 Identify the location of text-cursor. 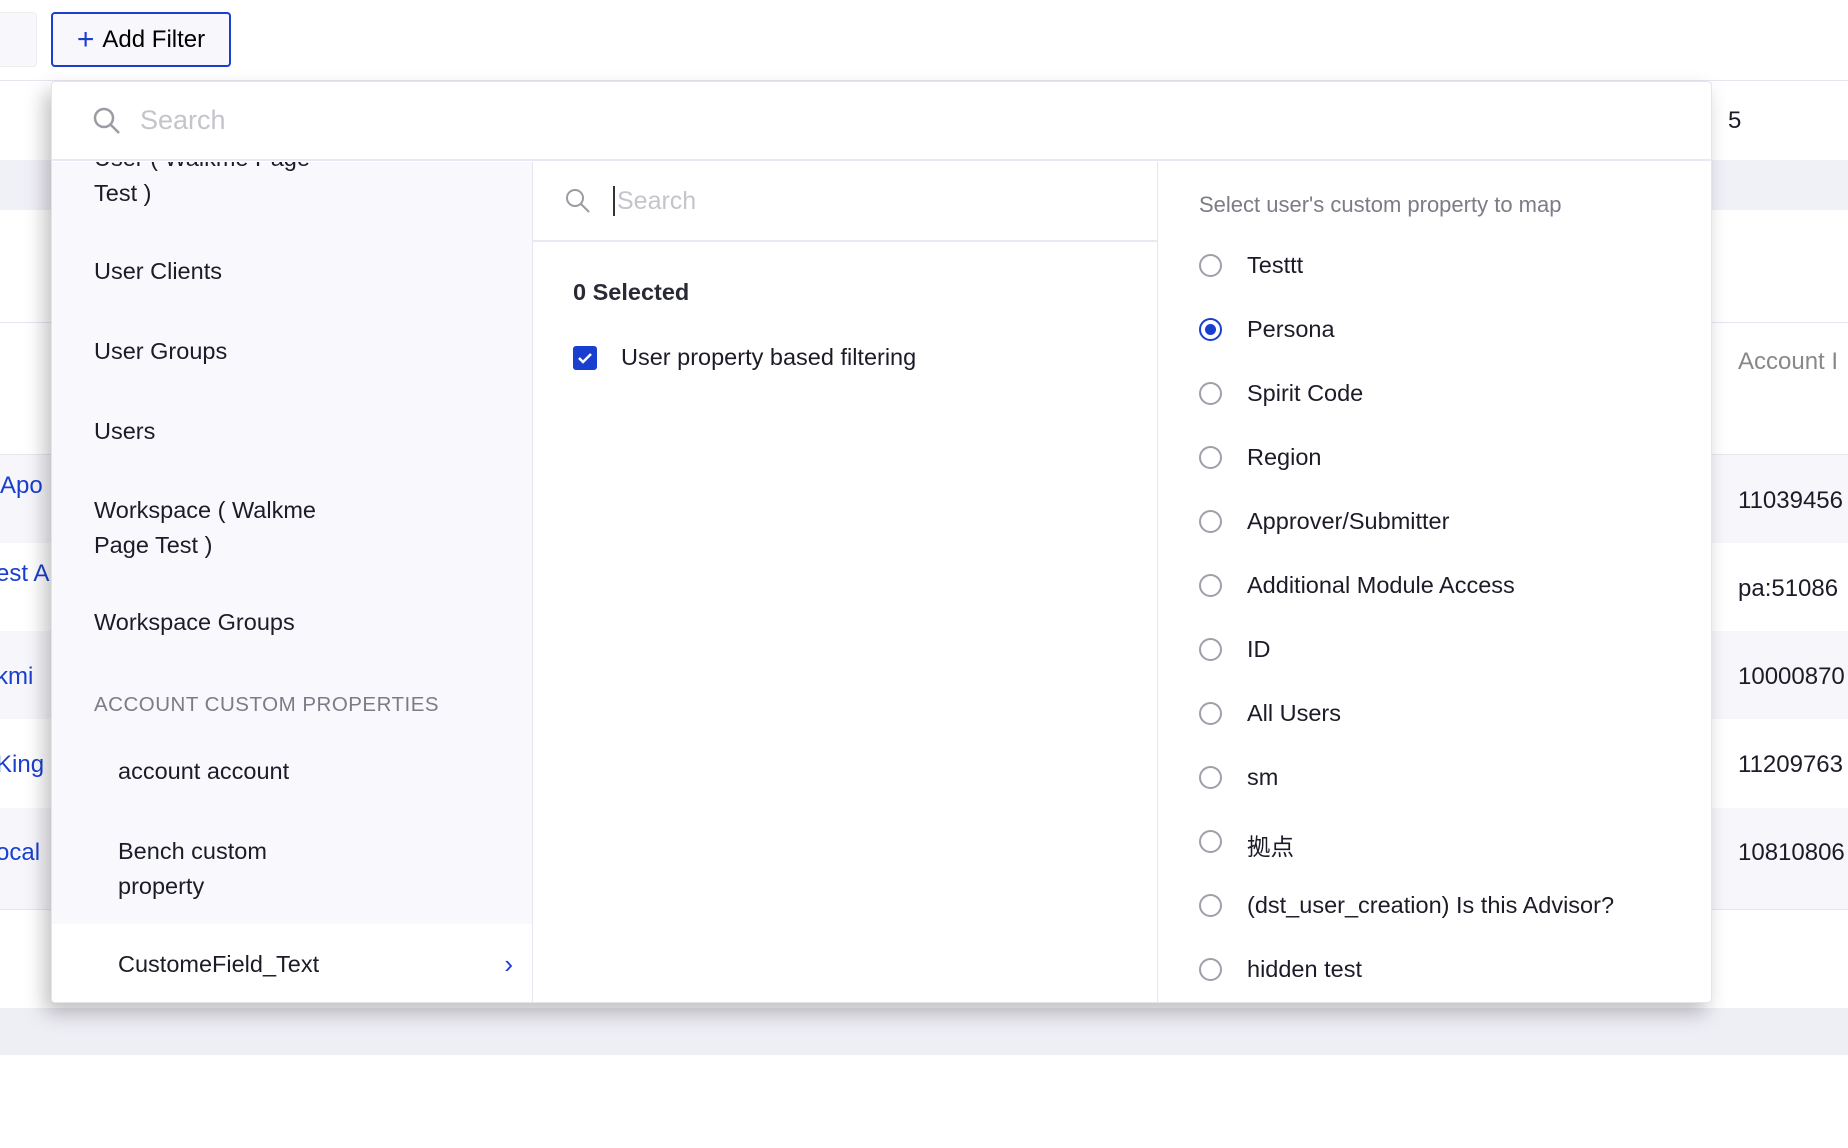
(614, 201).